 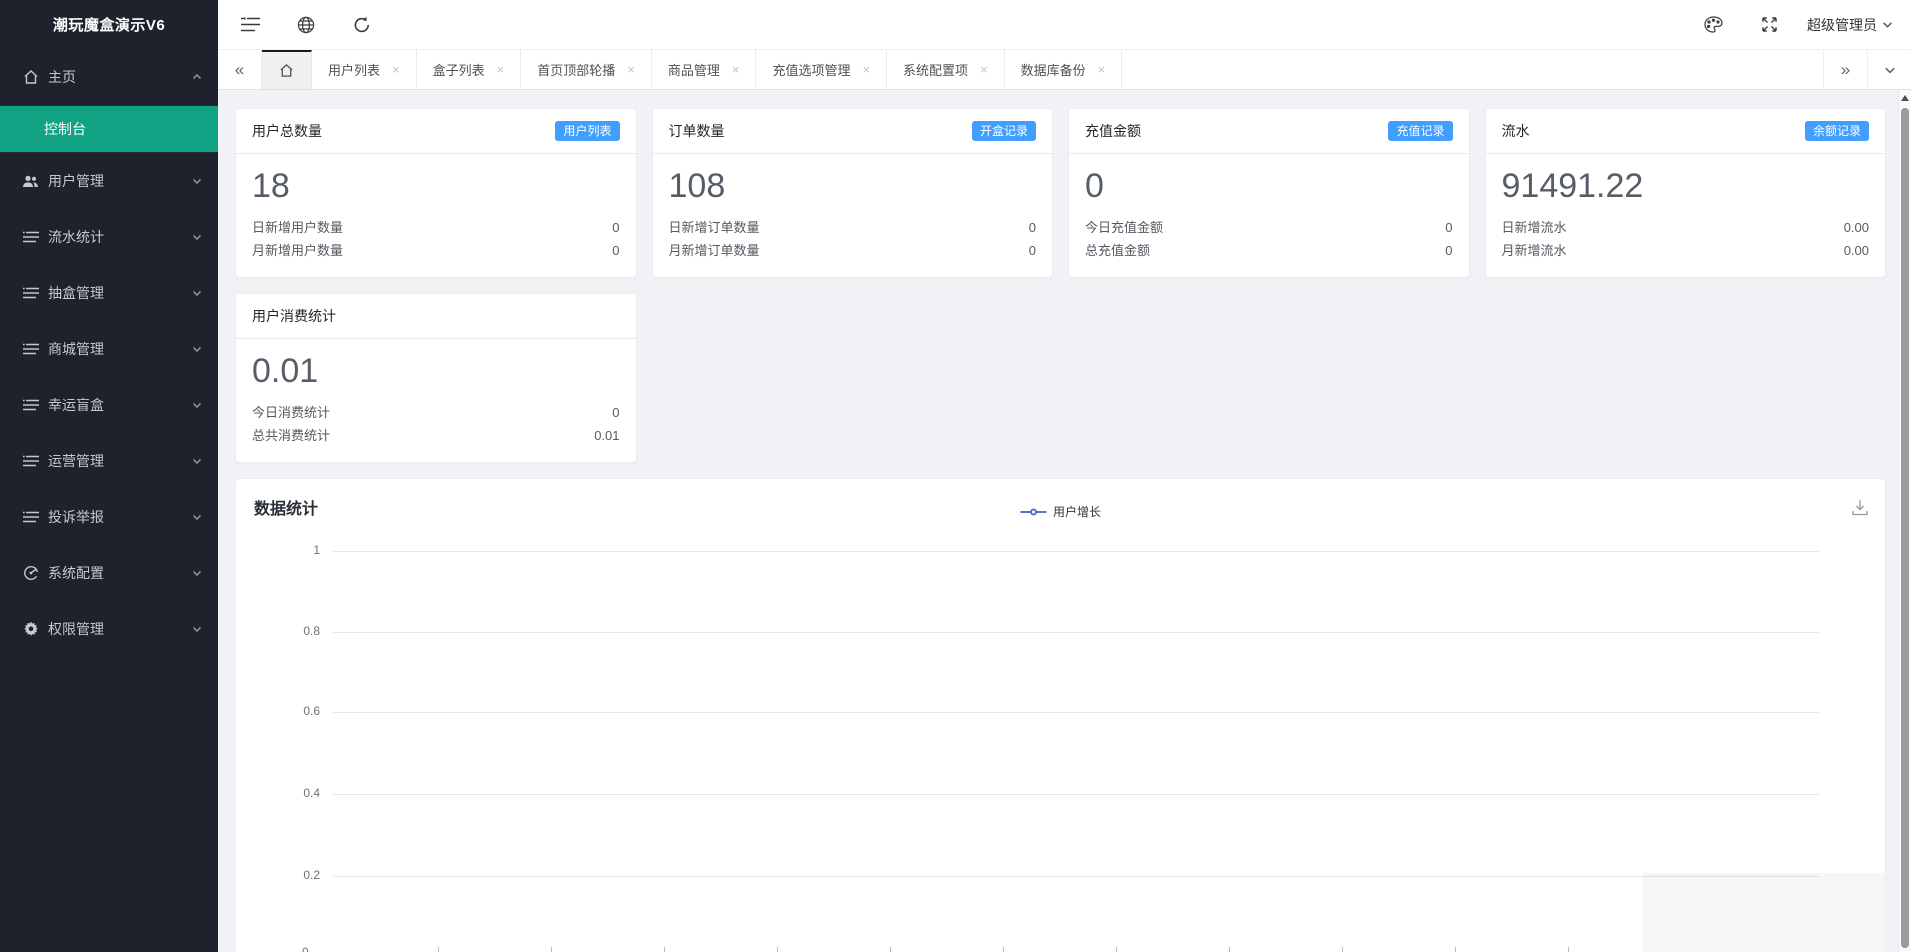 I want to click on badge-user-list: 用户列表, so click(x=587, y=131).